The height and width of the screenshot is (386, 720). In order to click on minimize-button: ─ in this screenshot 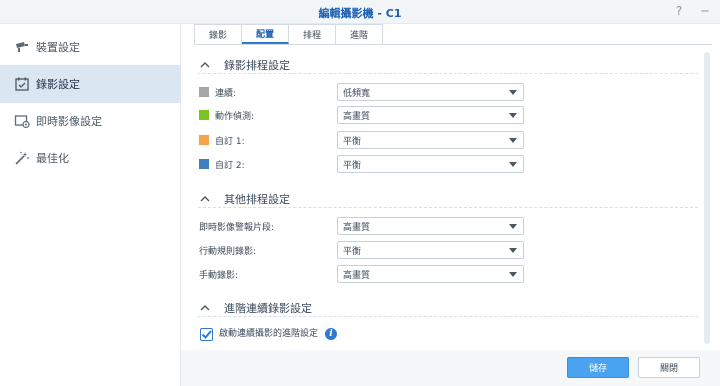, I will do `click(705, 11)`.